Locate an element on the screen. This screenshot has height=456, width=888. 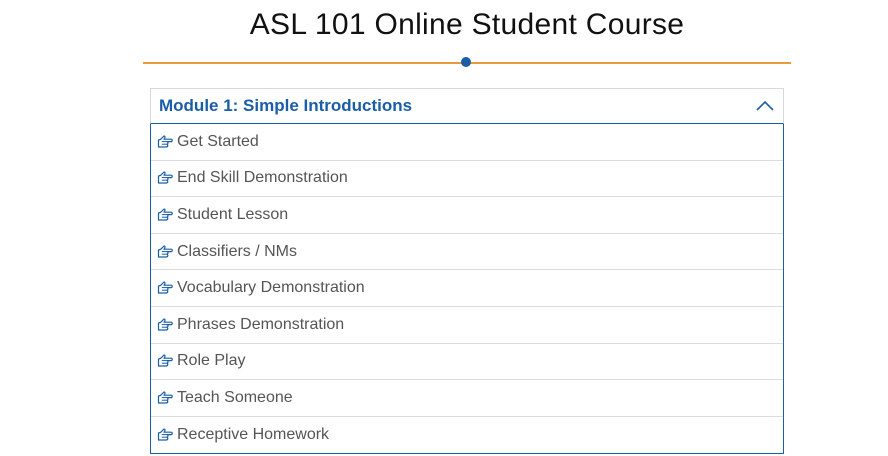
page-title: ASL 101 Online Student Course is located at coordinates (467, 24).